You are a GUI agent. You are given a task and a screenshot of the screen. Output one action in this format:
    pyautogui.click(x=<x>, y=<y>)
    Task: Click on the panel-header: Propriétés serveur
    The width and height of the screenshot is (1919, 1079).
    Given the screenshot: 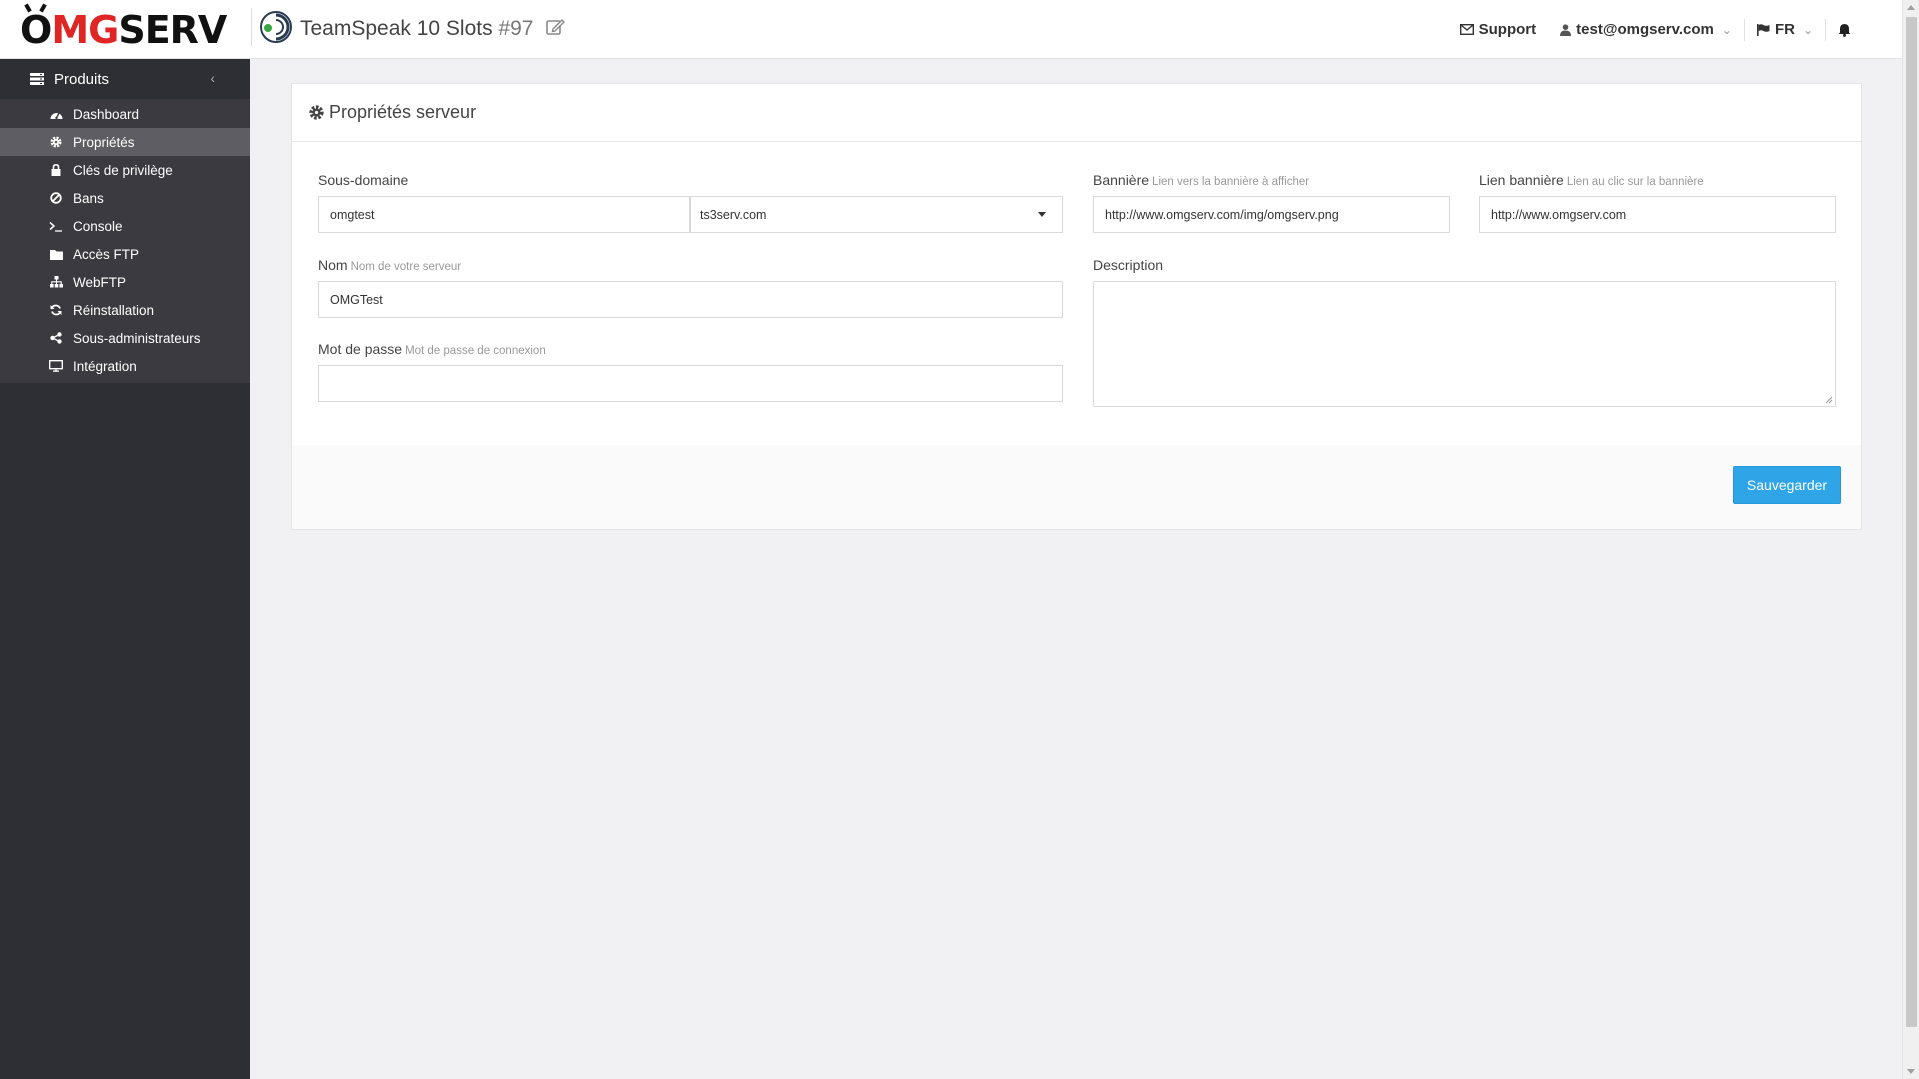 What is the action you would take?
    pyautogui.click(x=1076, y=113)
    